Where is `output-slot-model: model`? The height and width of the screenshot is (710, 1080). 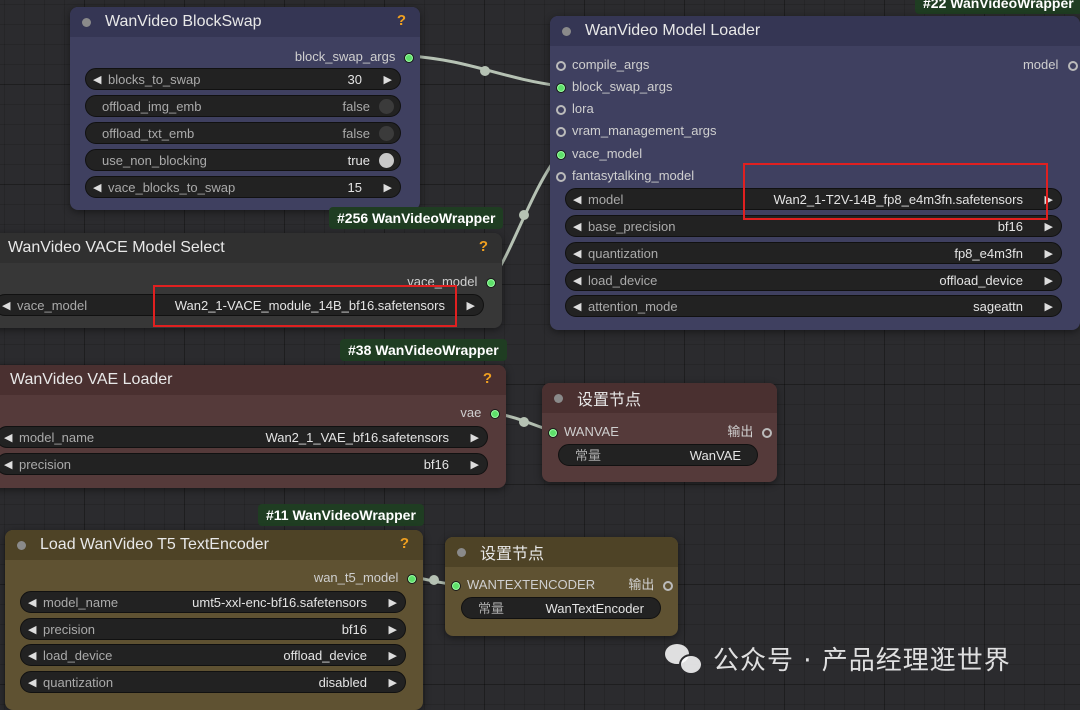
output-slot-model: model is located at coordinates (1050, 65).